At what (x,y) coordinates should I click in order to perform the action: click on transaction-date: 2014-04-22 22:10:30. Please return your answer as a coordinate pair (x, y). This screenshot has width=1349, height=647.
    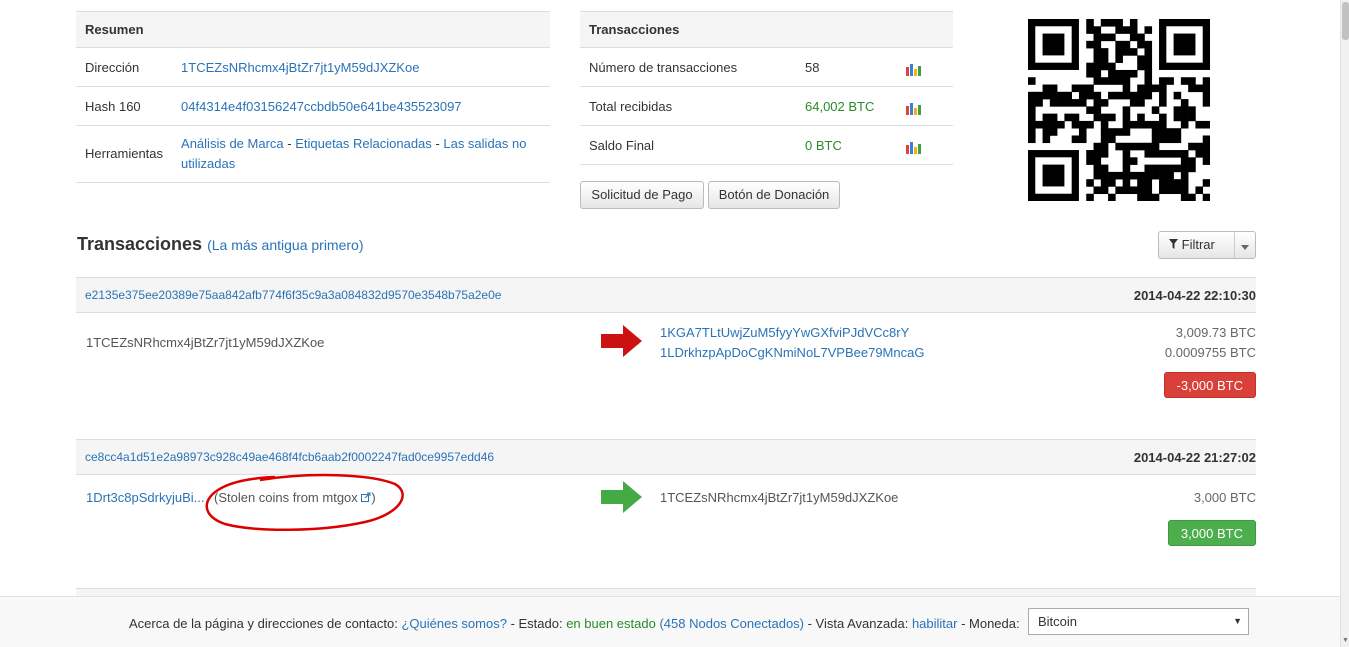
    Looking at the image, I should click on (1194, 295).